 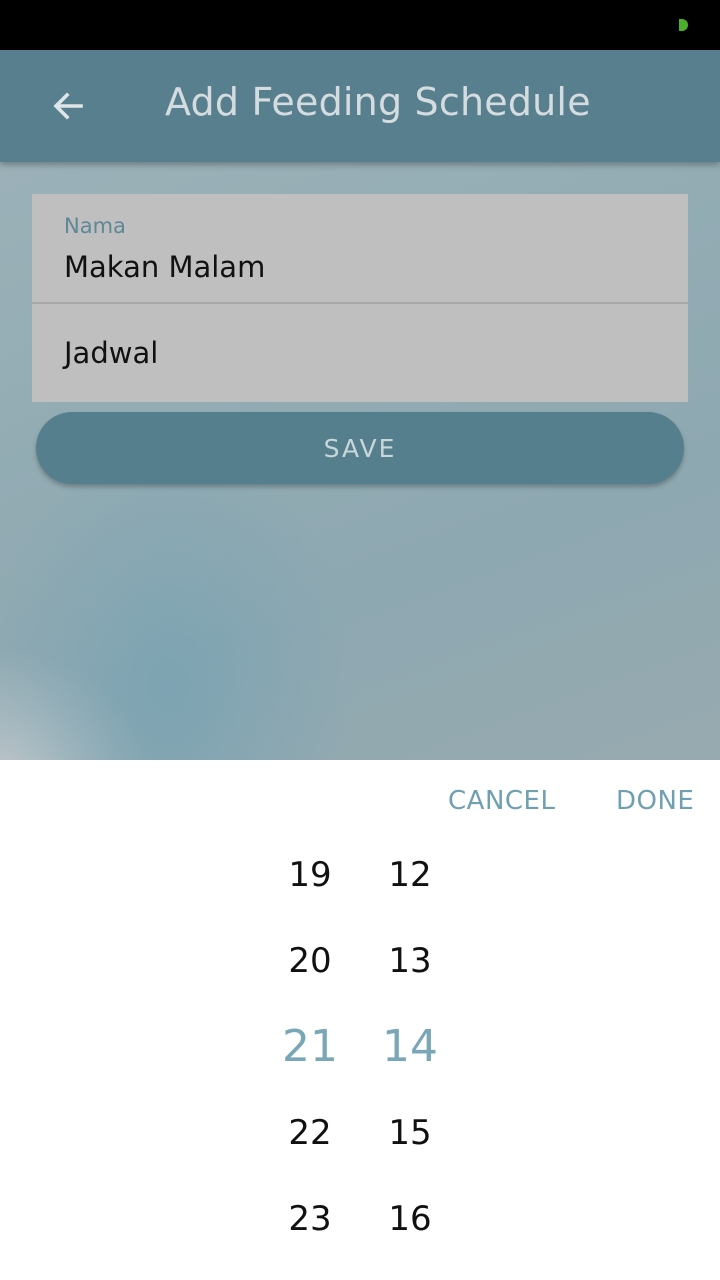 What do you see at coordinates (655, 801) in the screenshot?
I see `done-button: DONE` at bounding box center [655, 801].